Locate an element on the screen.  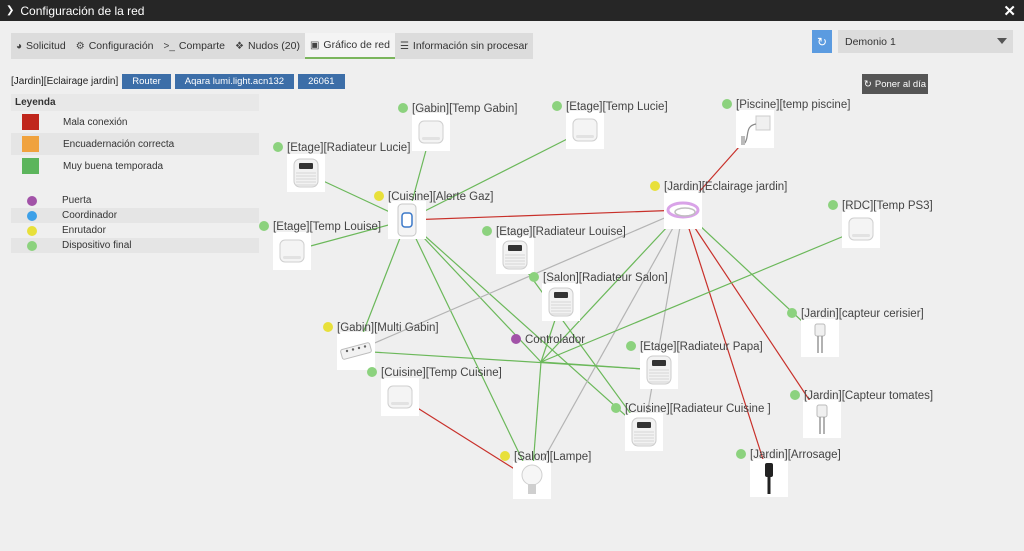
node-label: [Gabin][Temp Gabin] is located at coordinates (464, 109).